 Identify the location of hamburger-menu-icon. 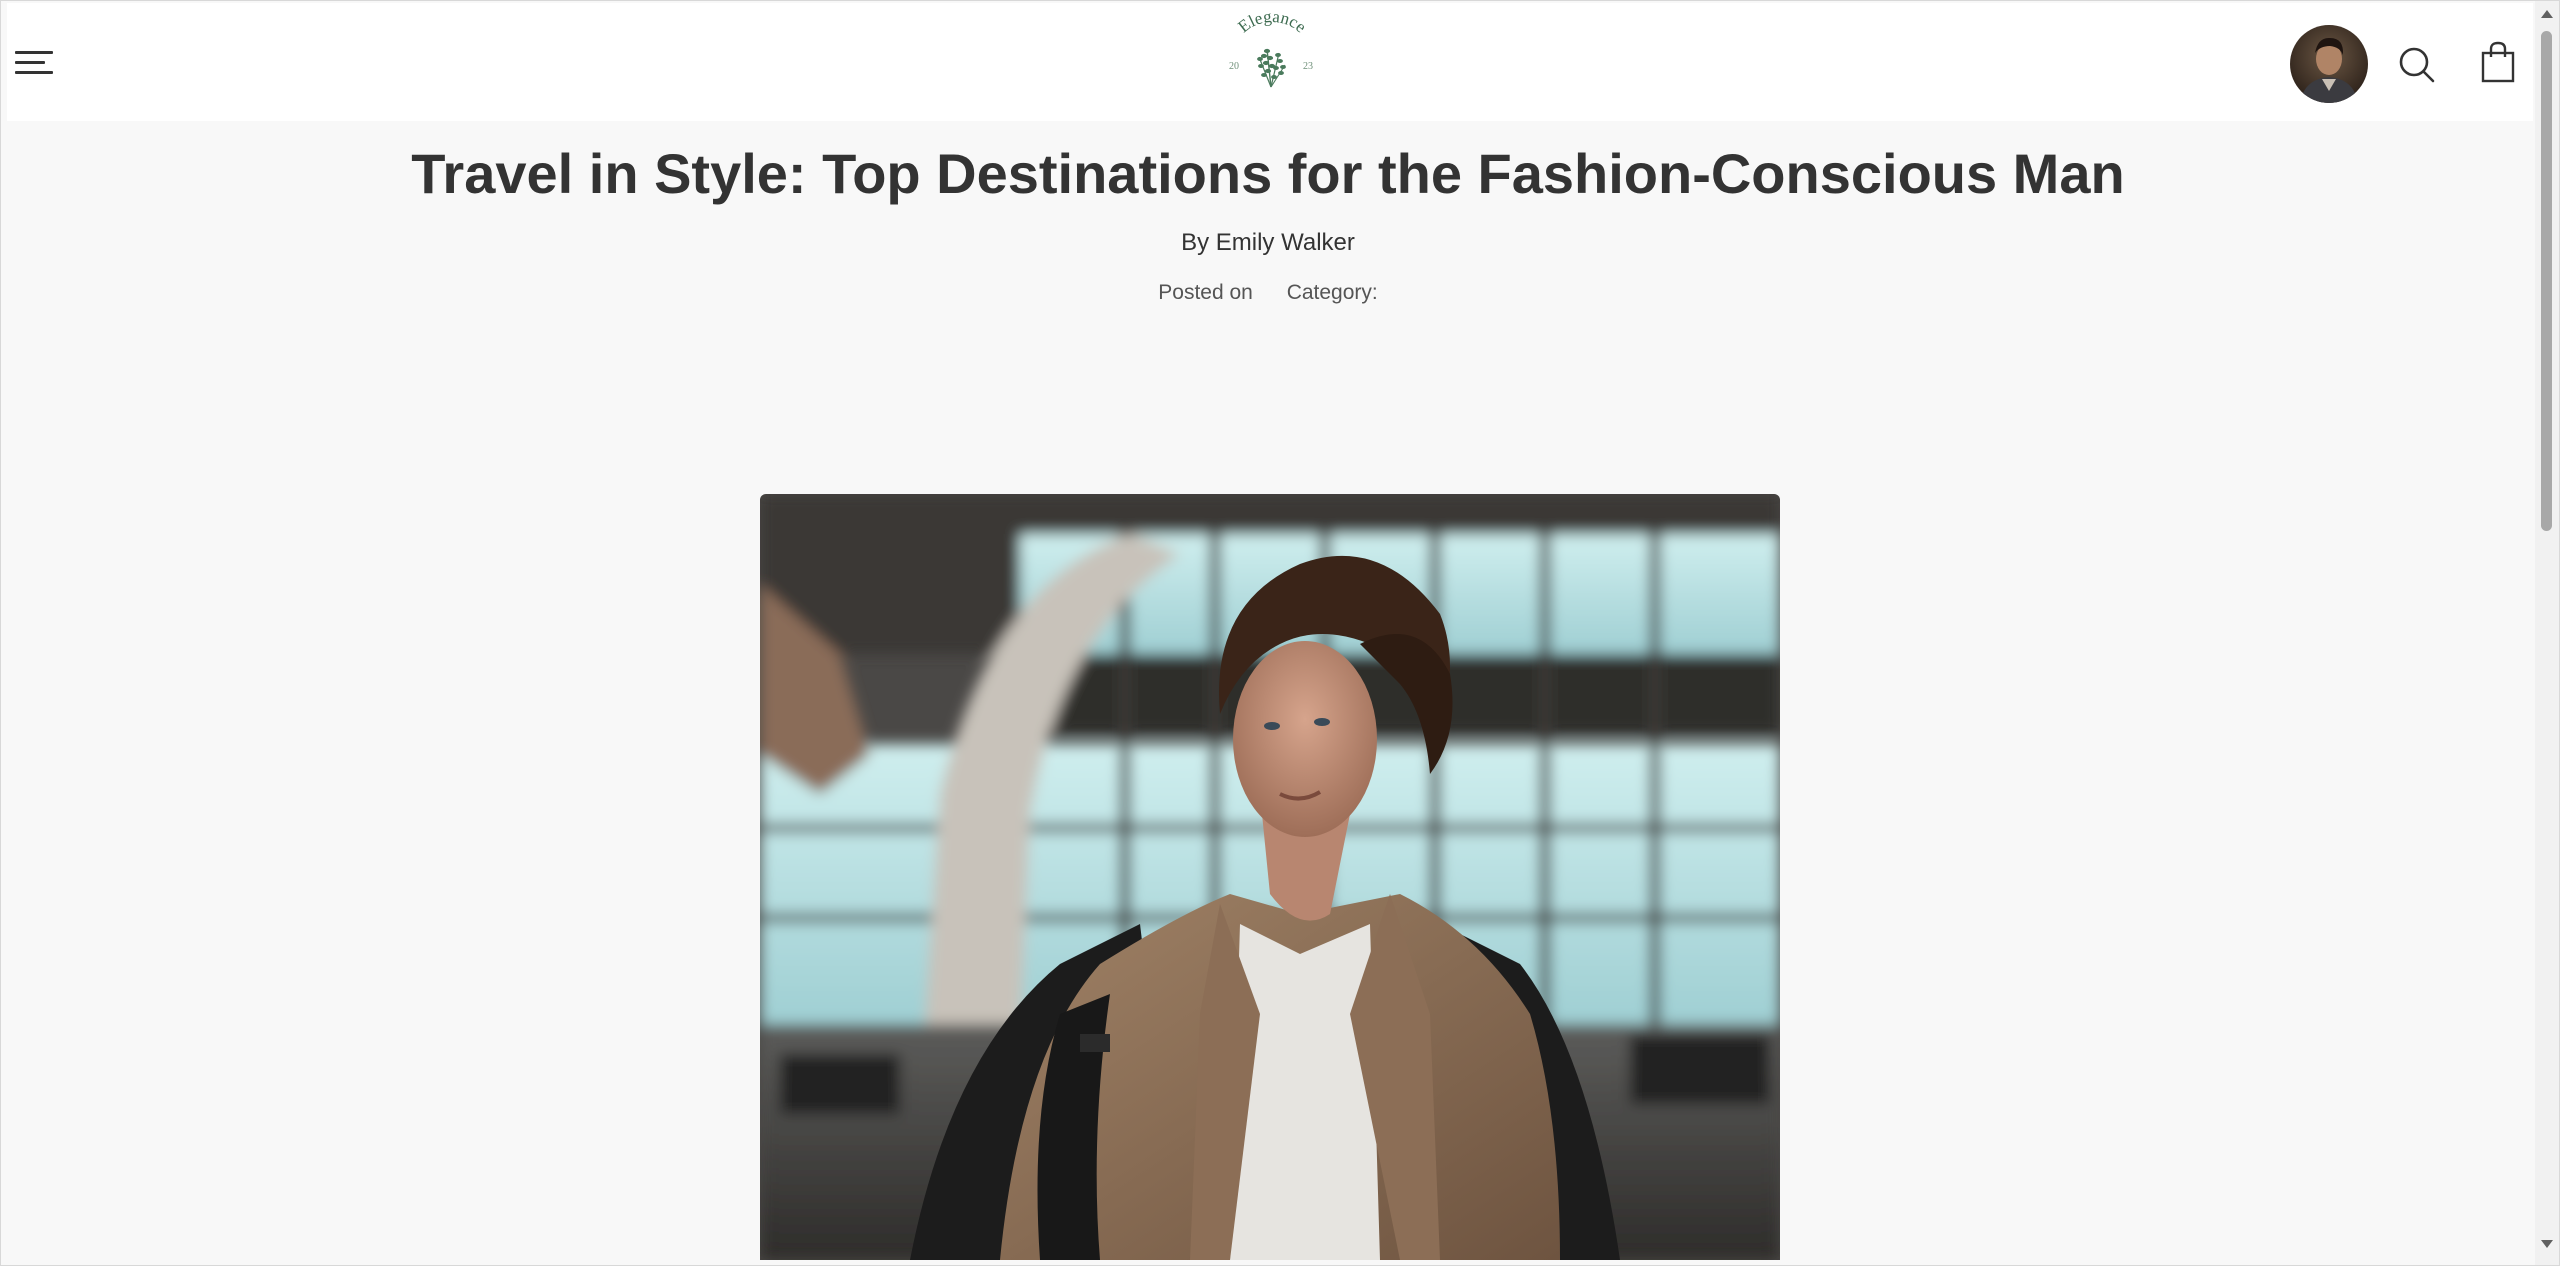
(35, 63).